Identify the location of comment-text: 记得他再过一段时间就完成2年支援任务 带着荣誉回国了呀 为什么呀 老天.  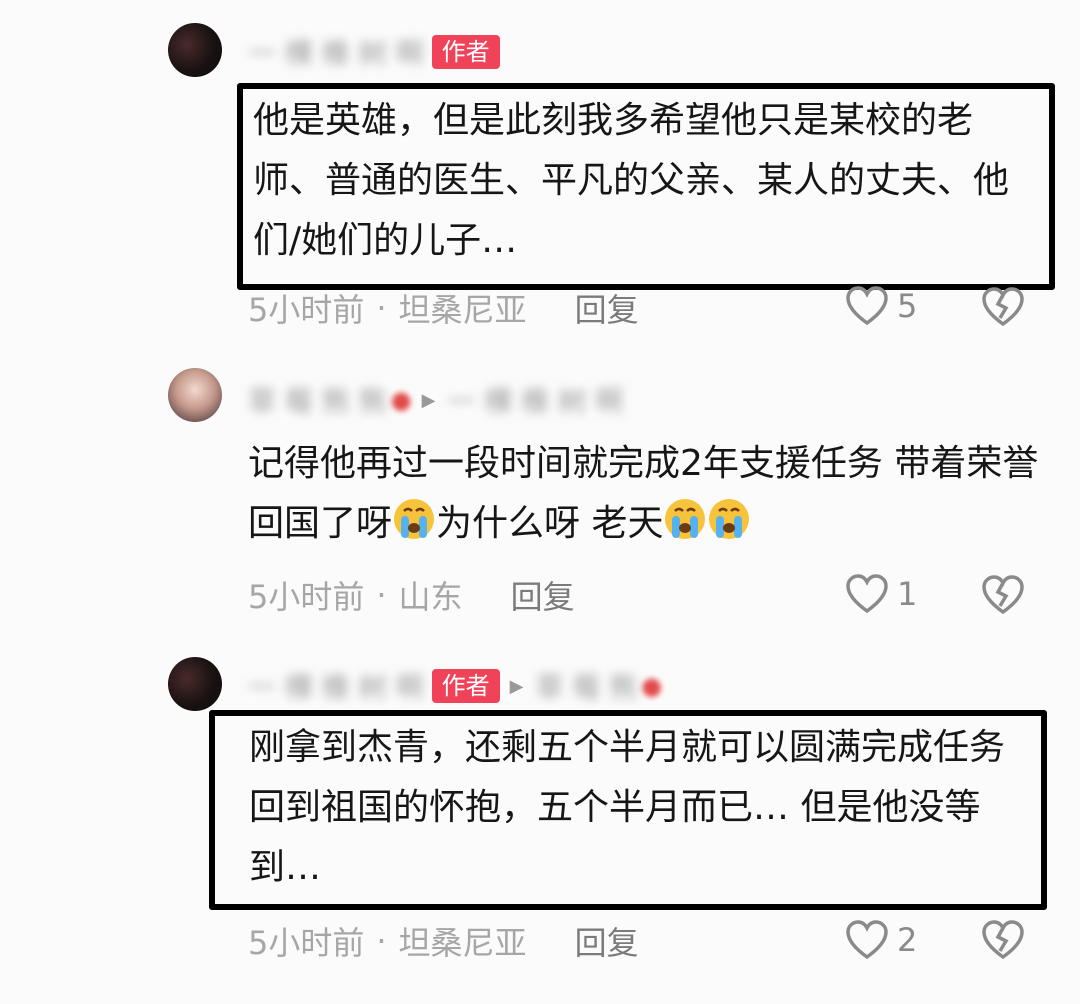
(648, 494).